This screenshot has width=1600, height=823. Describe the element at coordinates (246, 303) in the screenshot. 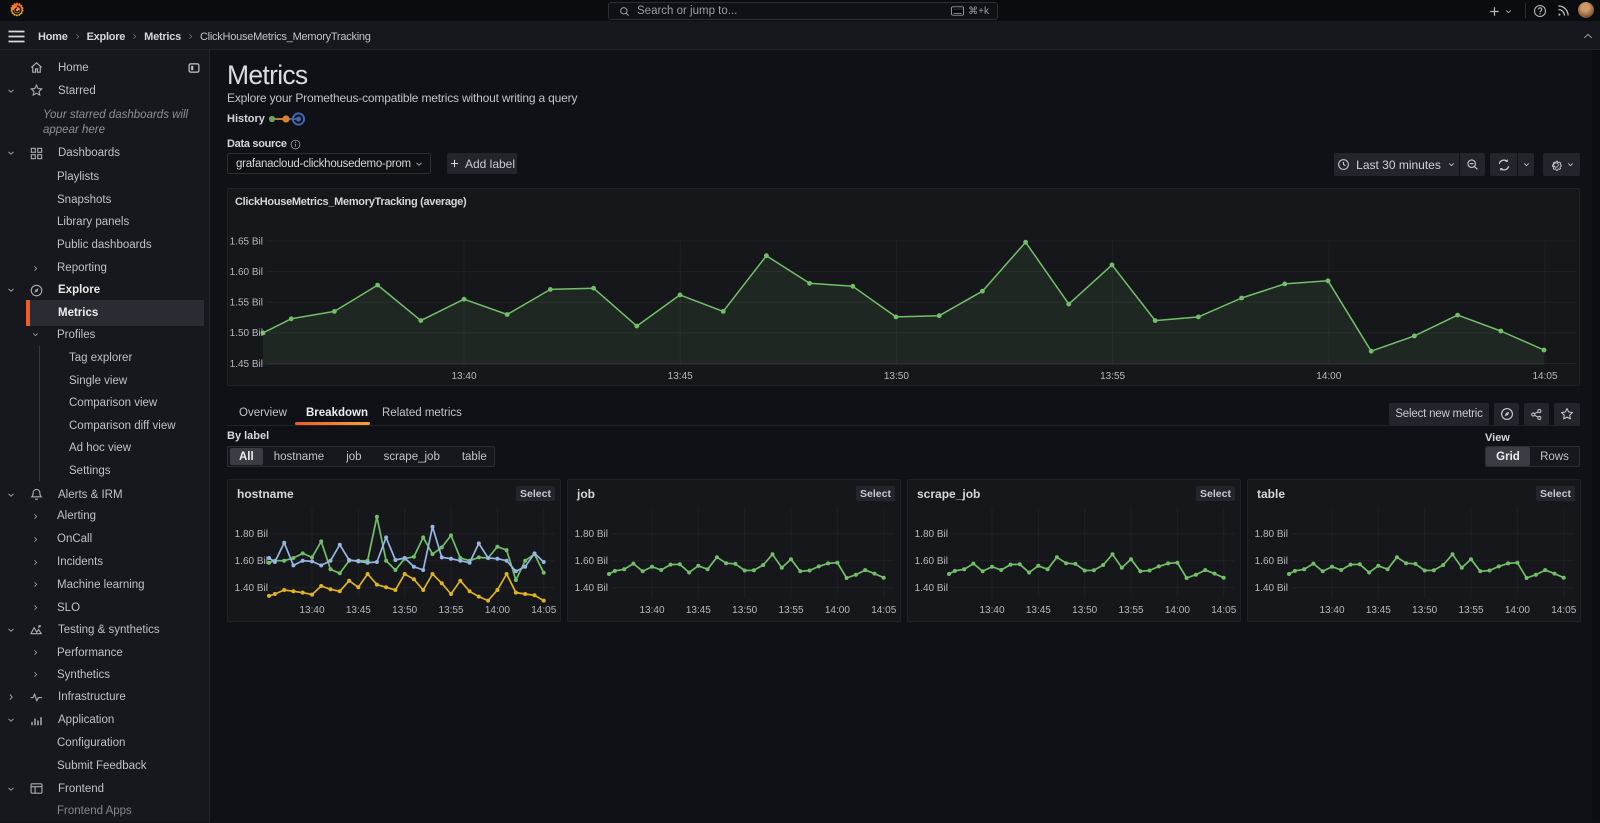

I see `svg-text: 1.55 Bil` at that location.